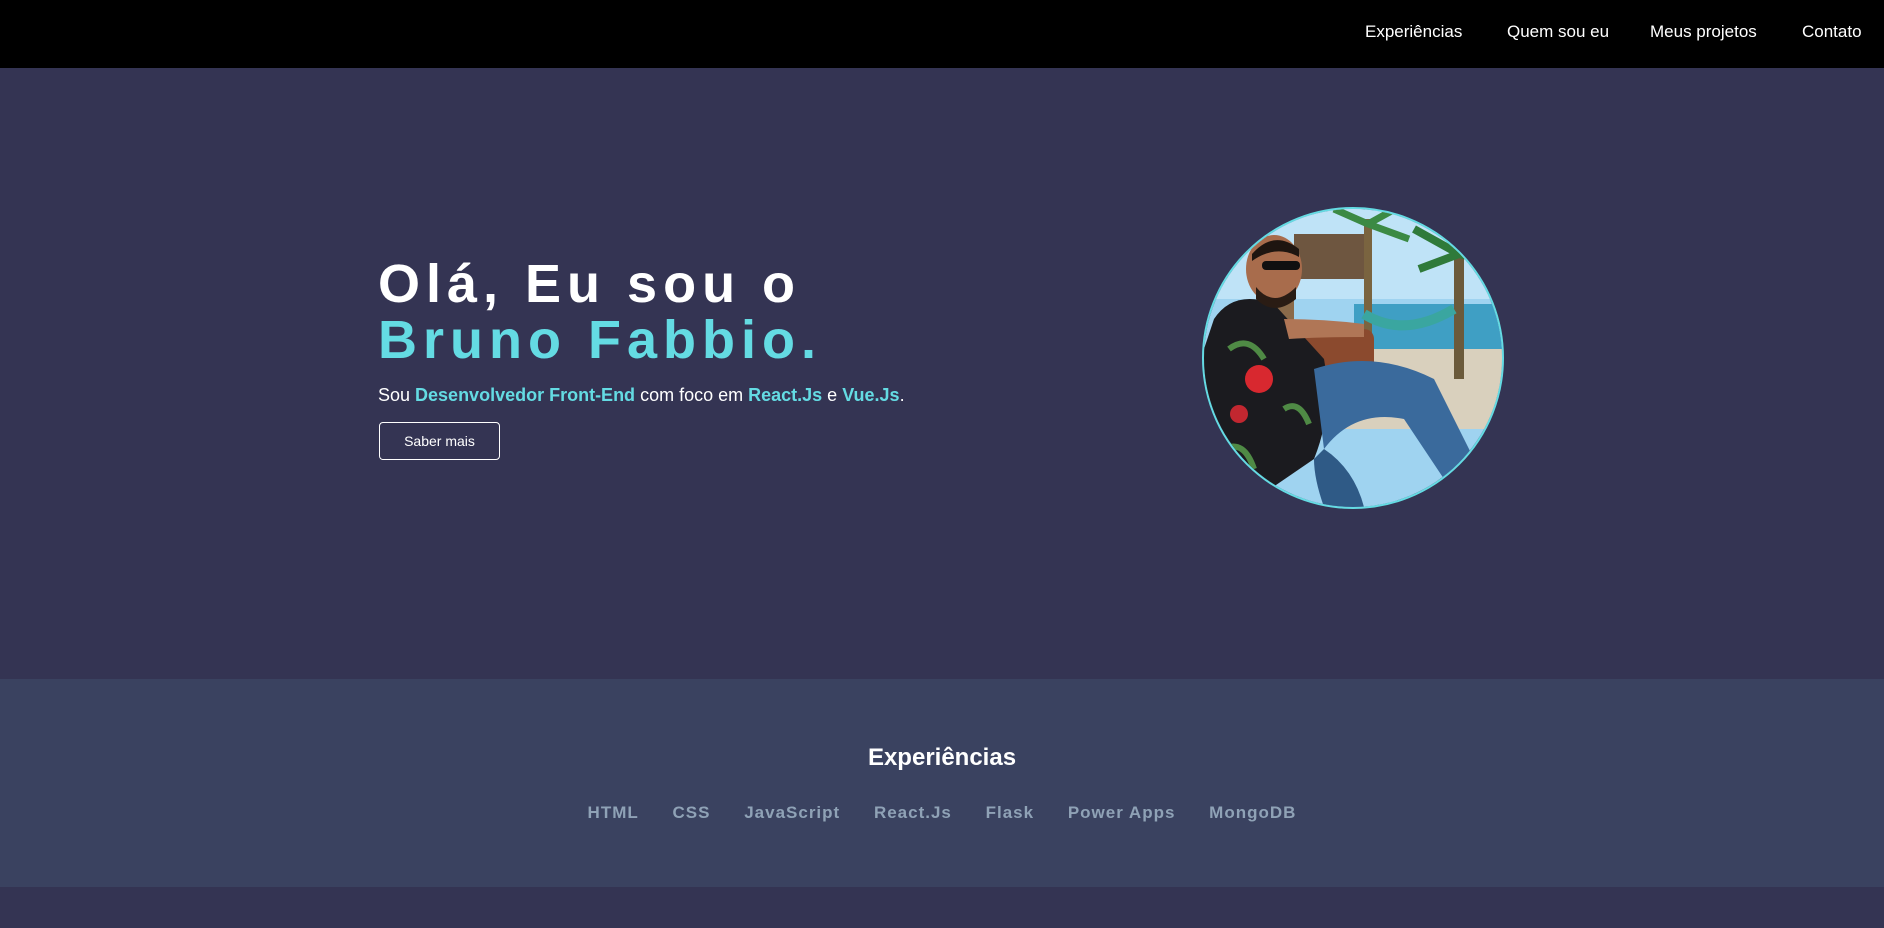  Describe the element at coordinates (942, 907) in the screenshot. I see `next-section-edge` at that location.